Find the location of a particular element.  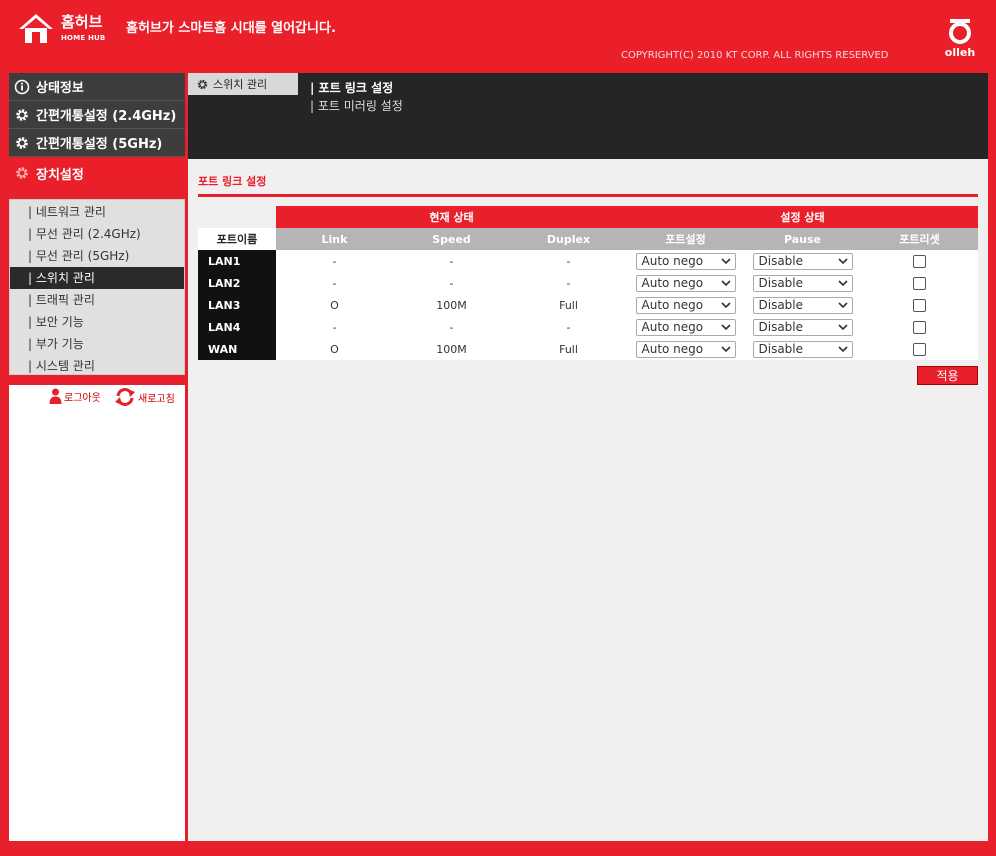

menu-quick-setup-5ghz: 간편개통설정 (5GHz) is located at coordinates (97, 143).